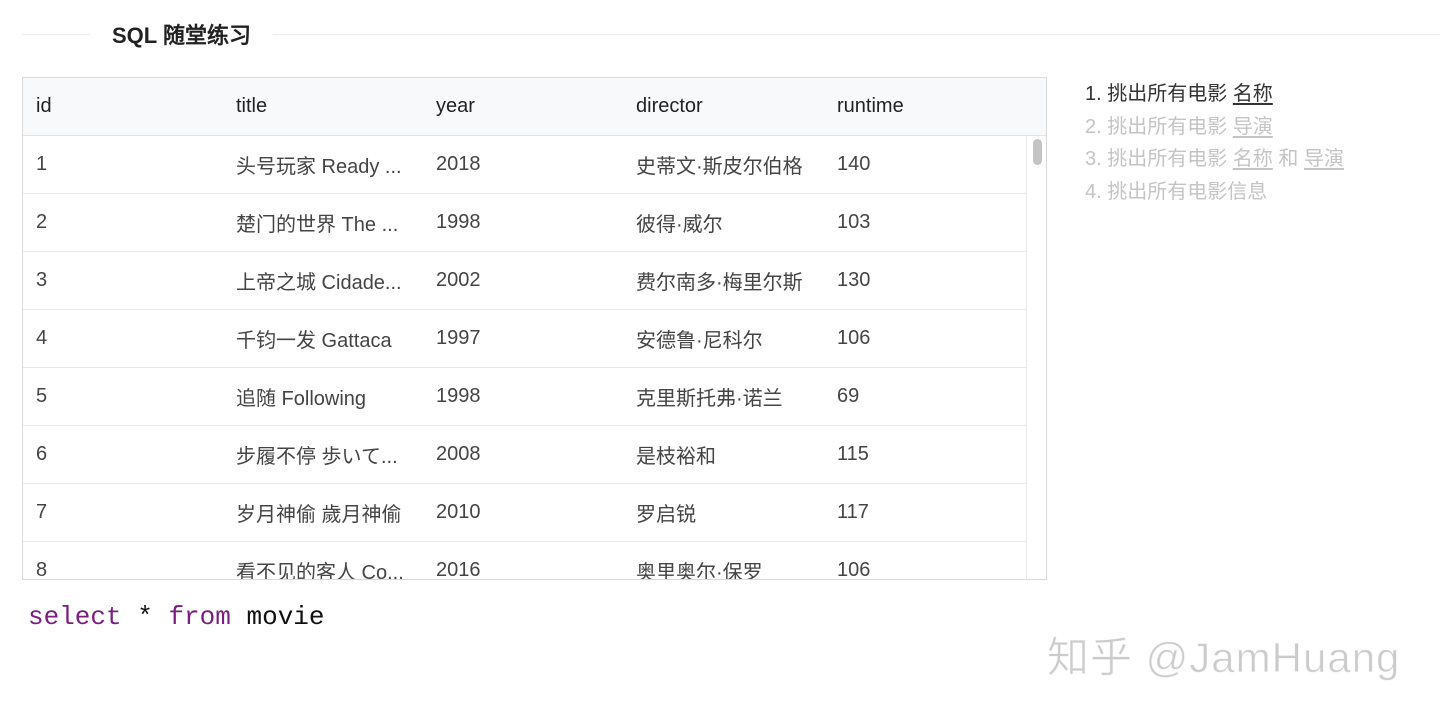 Image resolution: width=1440 pixels, height=715 pixels. I want to click on cell-year: 2010, so click(458, 512).